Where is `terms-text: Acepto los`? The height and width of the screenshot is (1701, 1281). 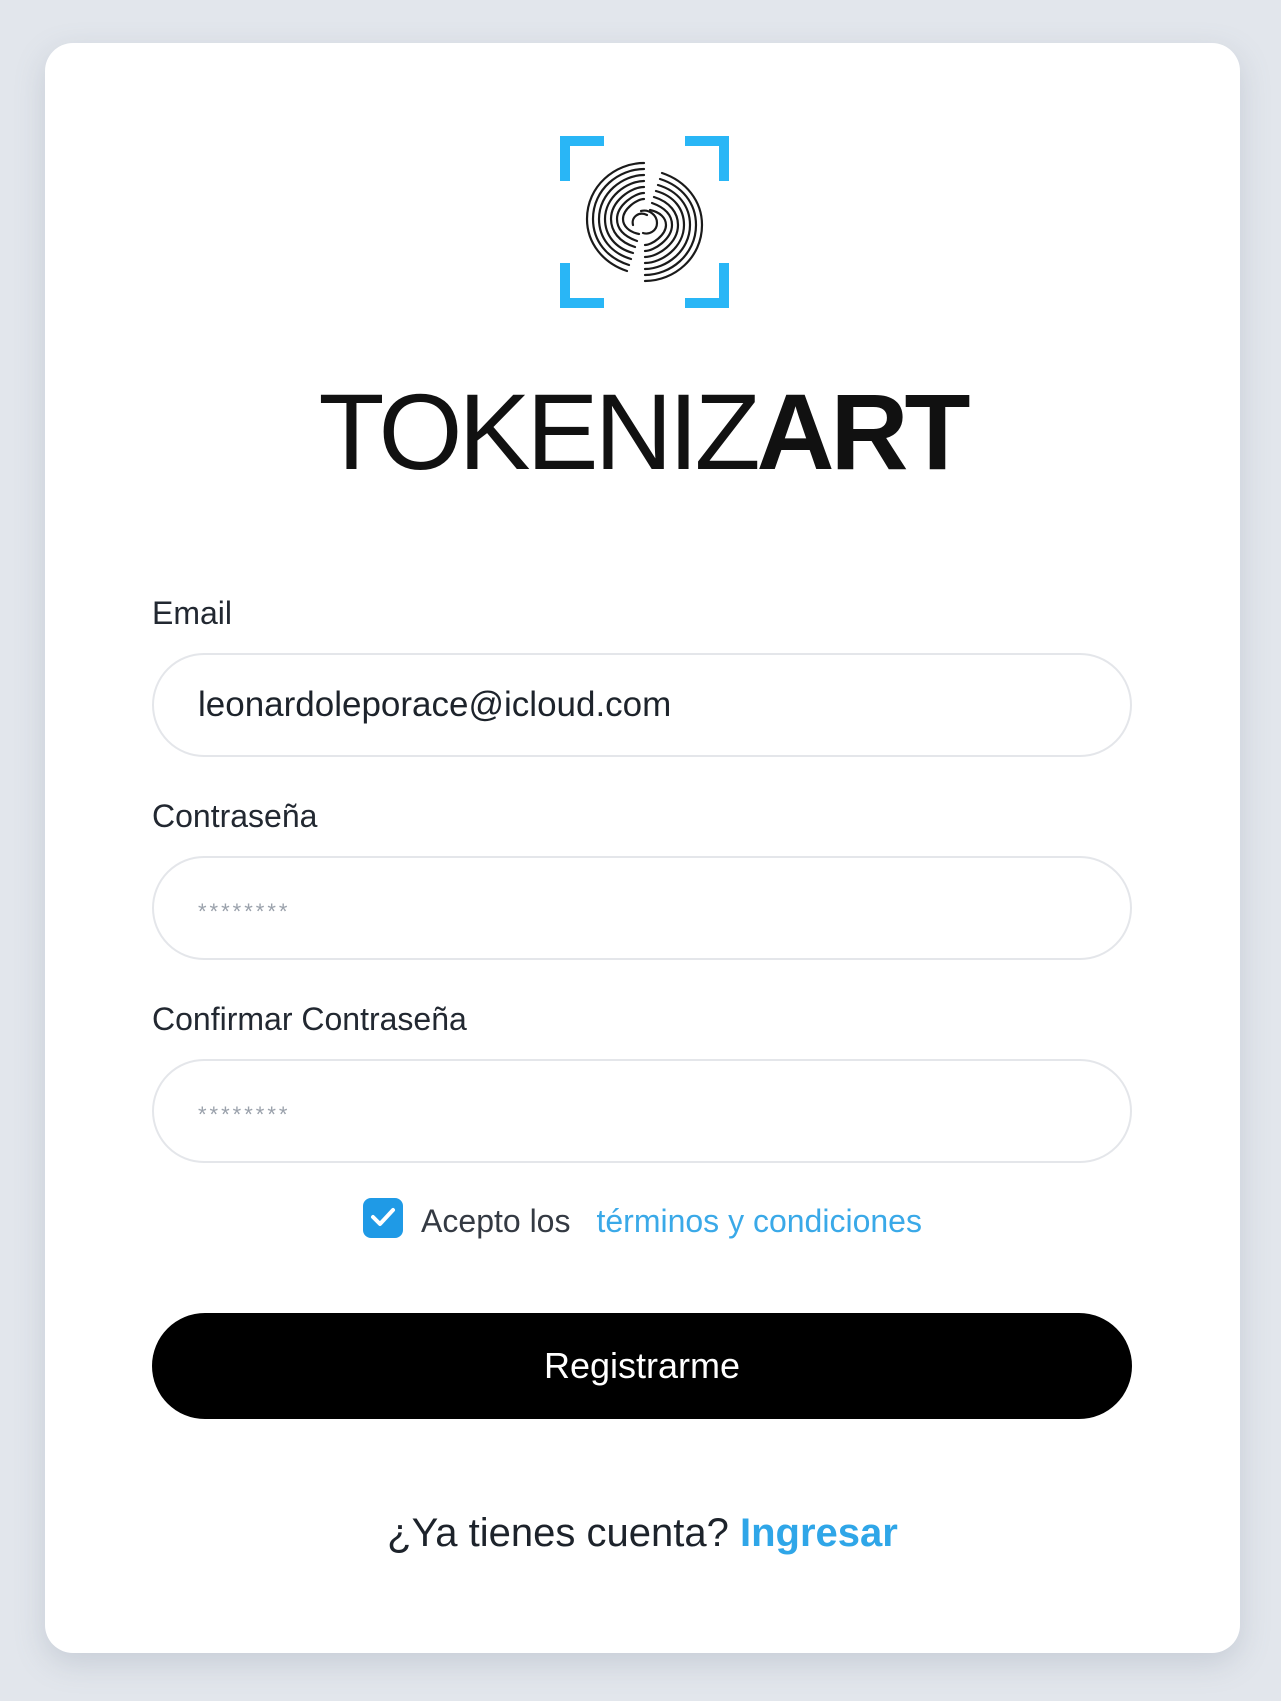 terms-text: Acepto los is located at coordinates (496, 1221).